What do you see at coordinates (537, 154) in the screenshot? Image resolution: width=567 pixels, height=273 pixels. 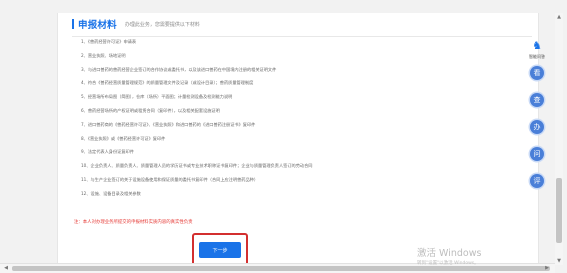 I see `sidebar-ask-button: 问` at bounding box center [537, 154].